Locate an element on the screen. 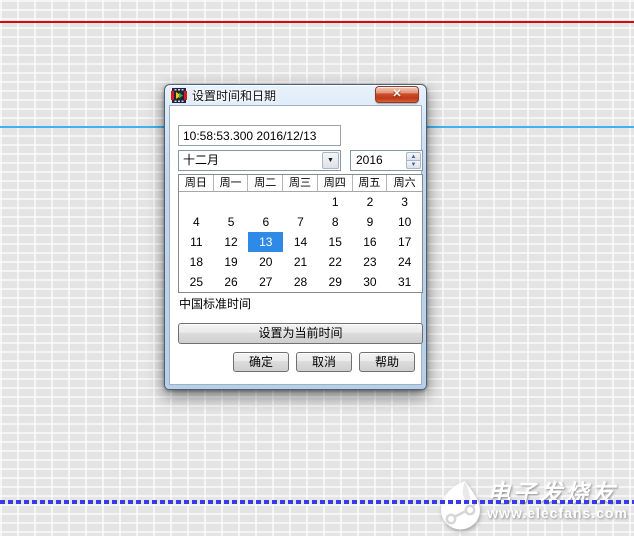 The image size is (634, 536). labview-clock-icon is located at coordinates (179, 95).